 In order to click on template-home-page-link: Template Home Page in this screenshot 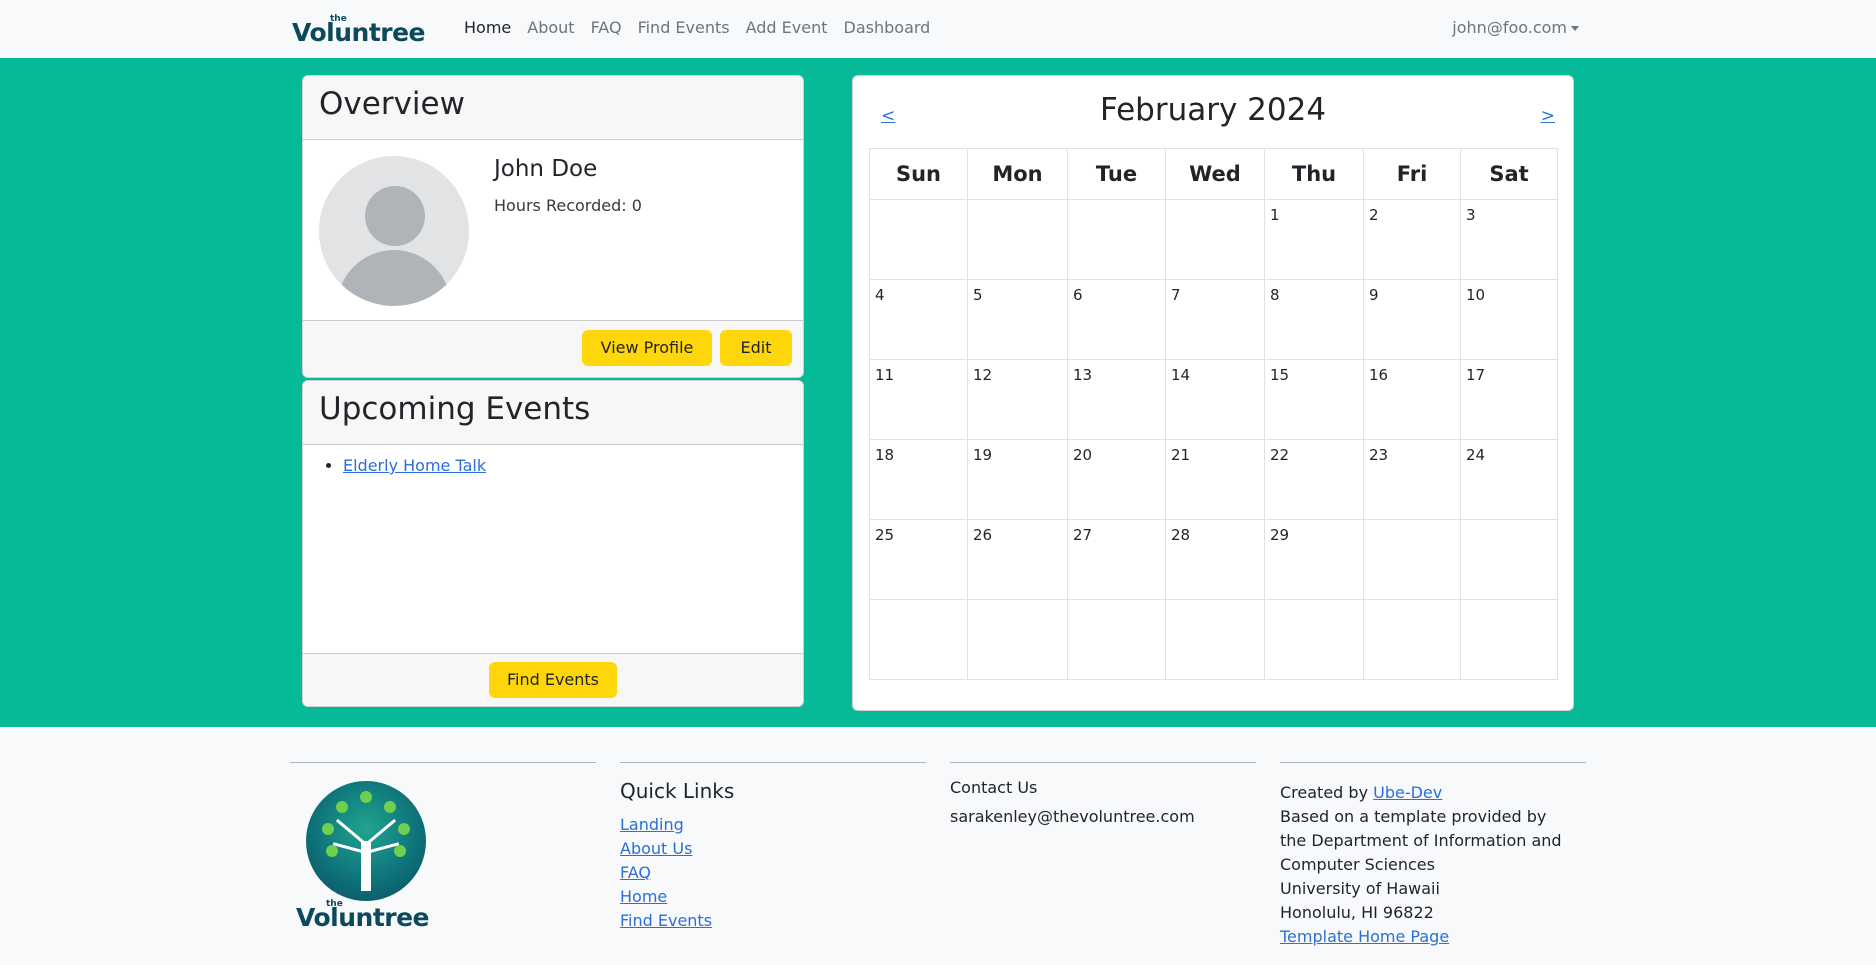, I will do `click(1364, 936)`.